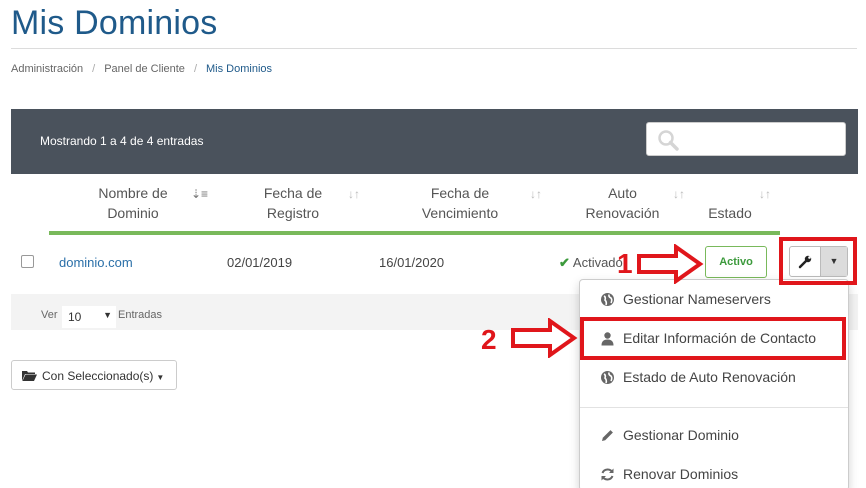 The image size is (866, 488). Describe the element at coordinates (89, 317) in the screenshot. I see `page-length-select: 10 ▼` at that location.